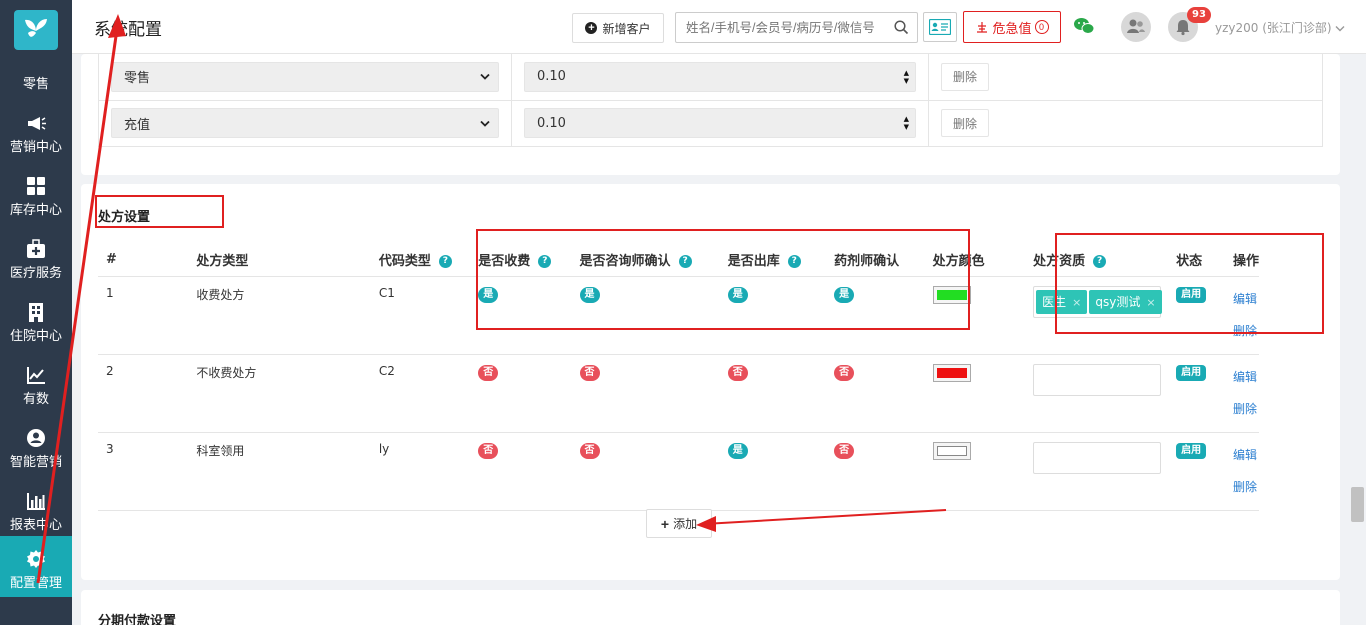 This screenshot has height=625, width=1366. I want to click on butterfly-logo-icon, so click(36, 28).